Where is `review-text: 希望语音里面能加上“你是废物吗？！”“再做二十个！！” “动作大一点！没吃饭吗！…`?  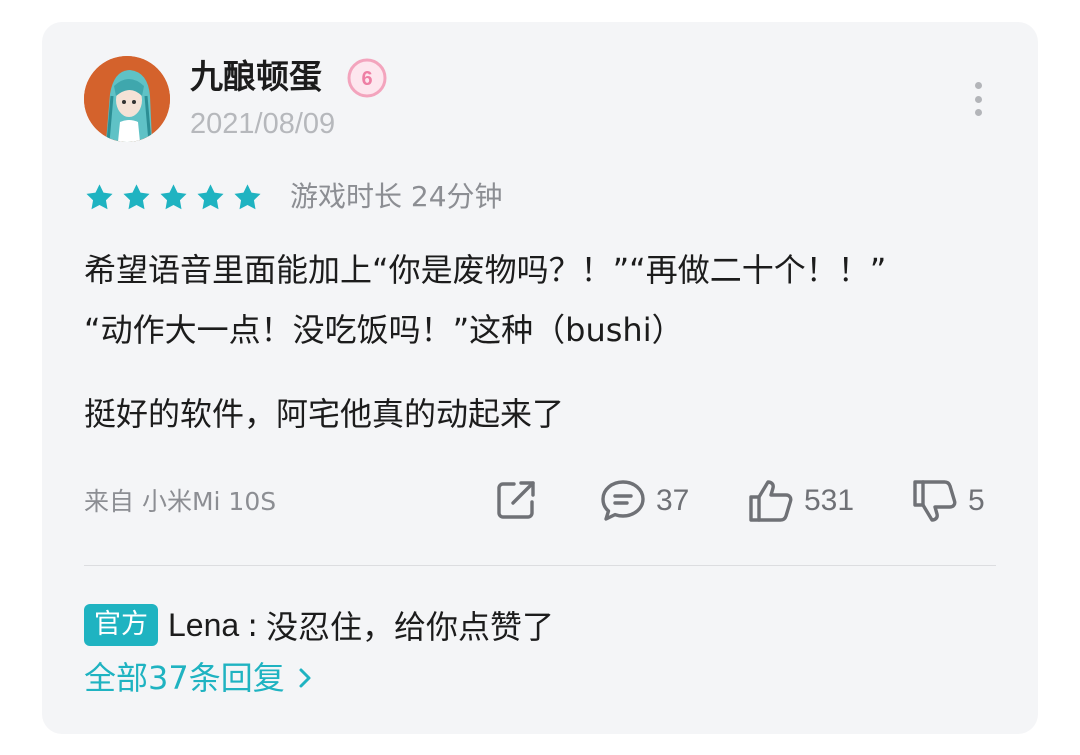
review-text: 希望语音里面能加上“你是废物吗？！”“再做二十个！！” “动作大一点！没吃饭吗！… is located at coordinates (544, 300).